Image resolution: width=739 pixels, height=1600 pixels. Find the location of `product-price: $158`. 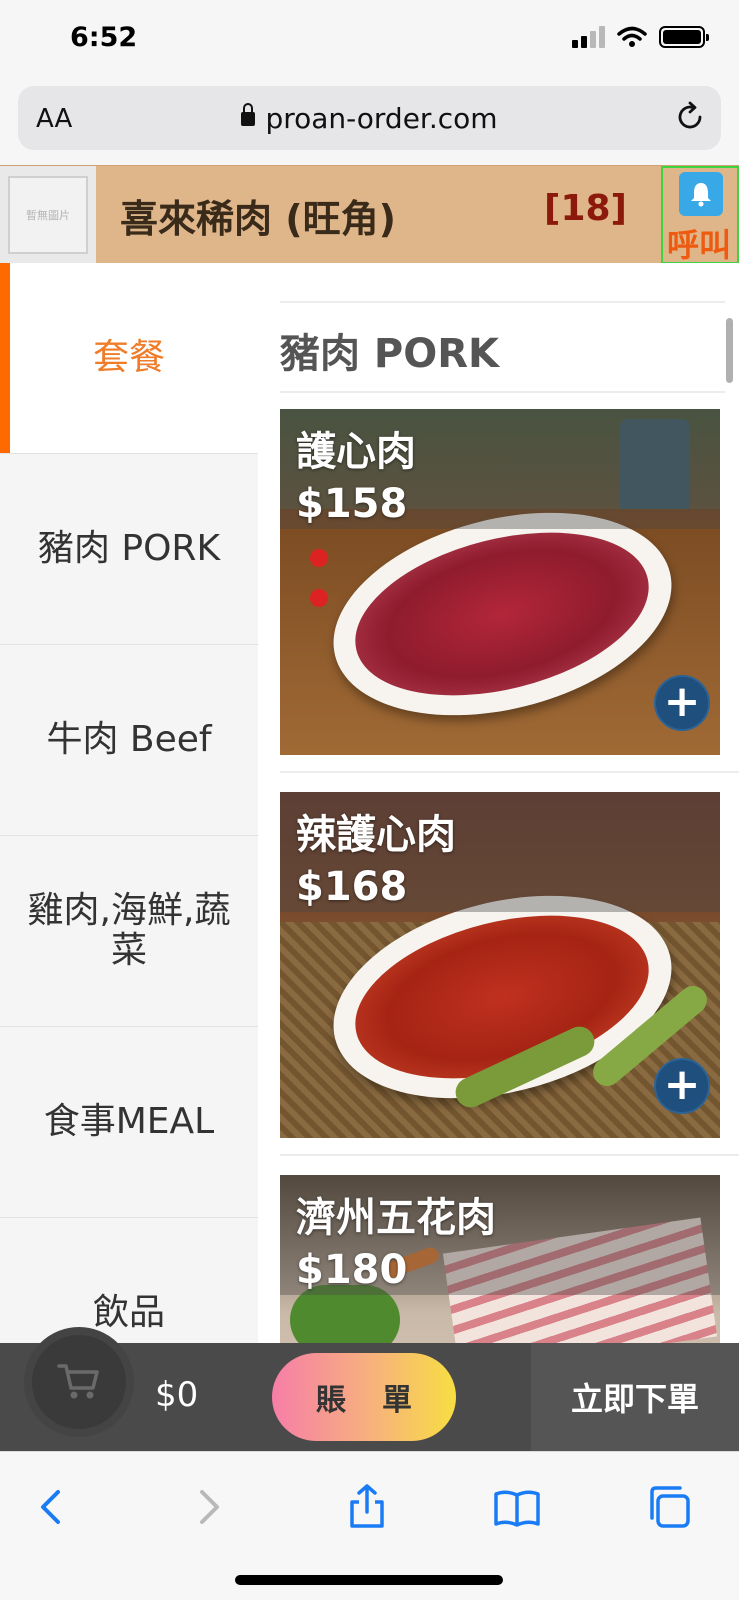

product-price: $158 is located at coordinates (352, 504).